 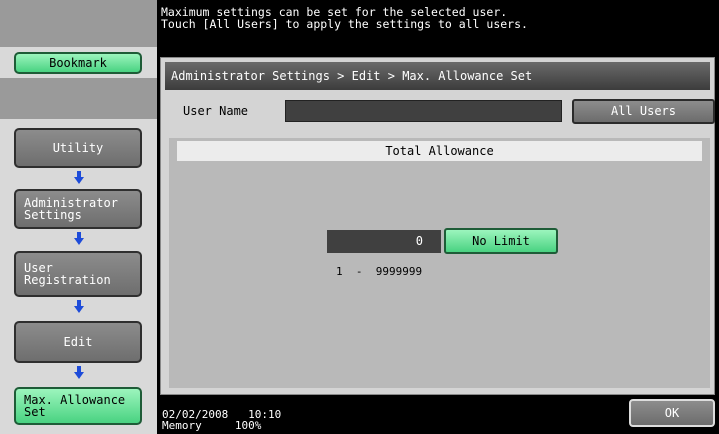 I want to click on sidebar-item-utility: Utility, so click(x=78, y=148).